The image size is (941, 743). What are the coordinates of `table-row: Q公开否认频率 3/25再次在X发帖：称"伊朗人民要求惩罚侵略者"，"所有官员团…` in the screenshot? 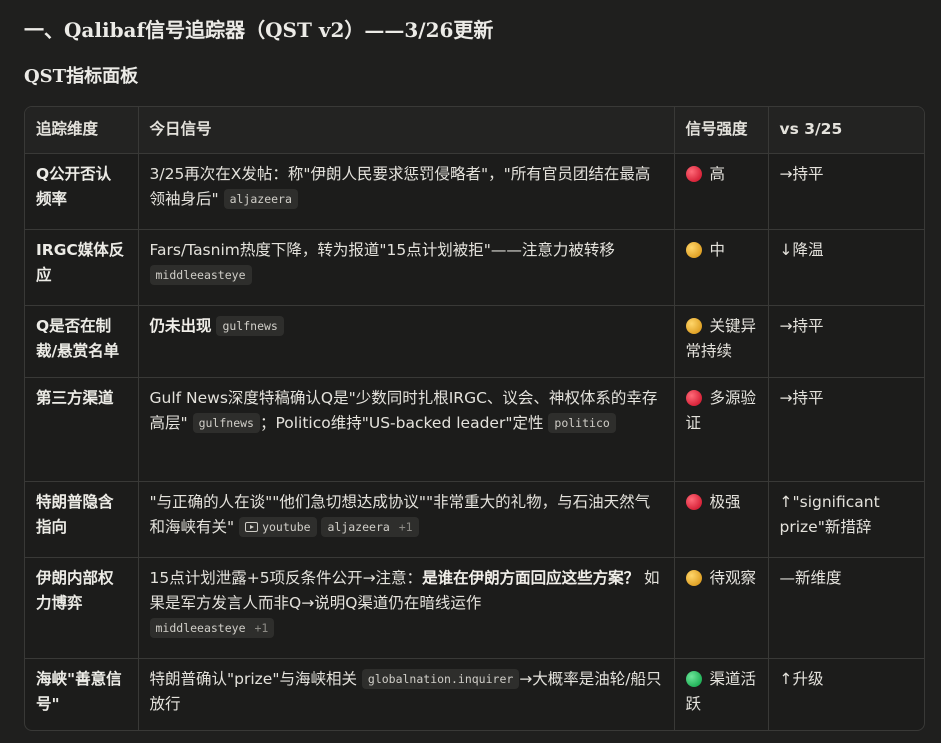 It's located at (474, 191).